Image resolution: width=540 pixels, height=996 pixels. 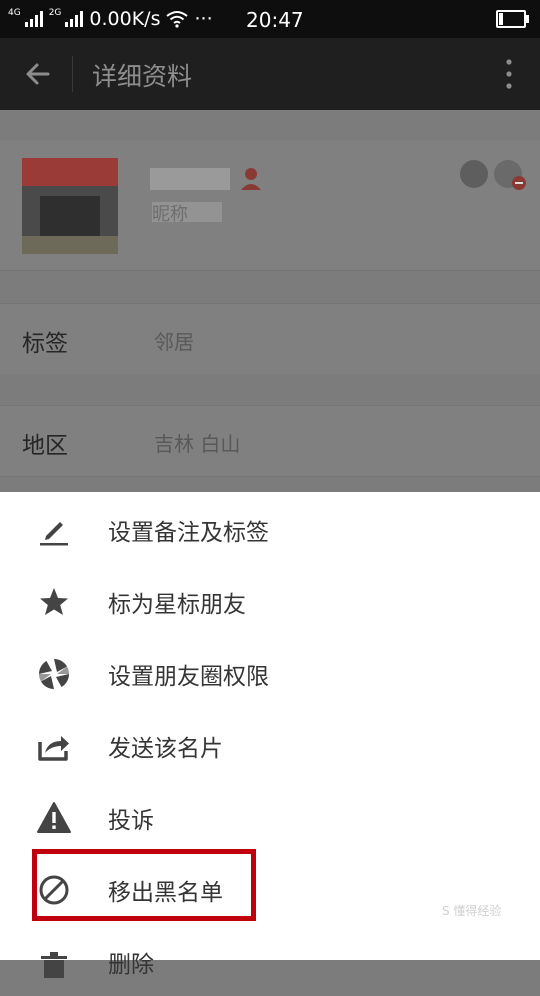 I want to click on moments-icon, so click(x=54, y=674).